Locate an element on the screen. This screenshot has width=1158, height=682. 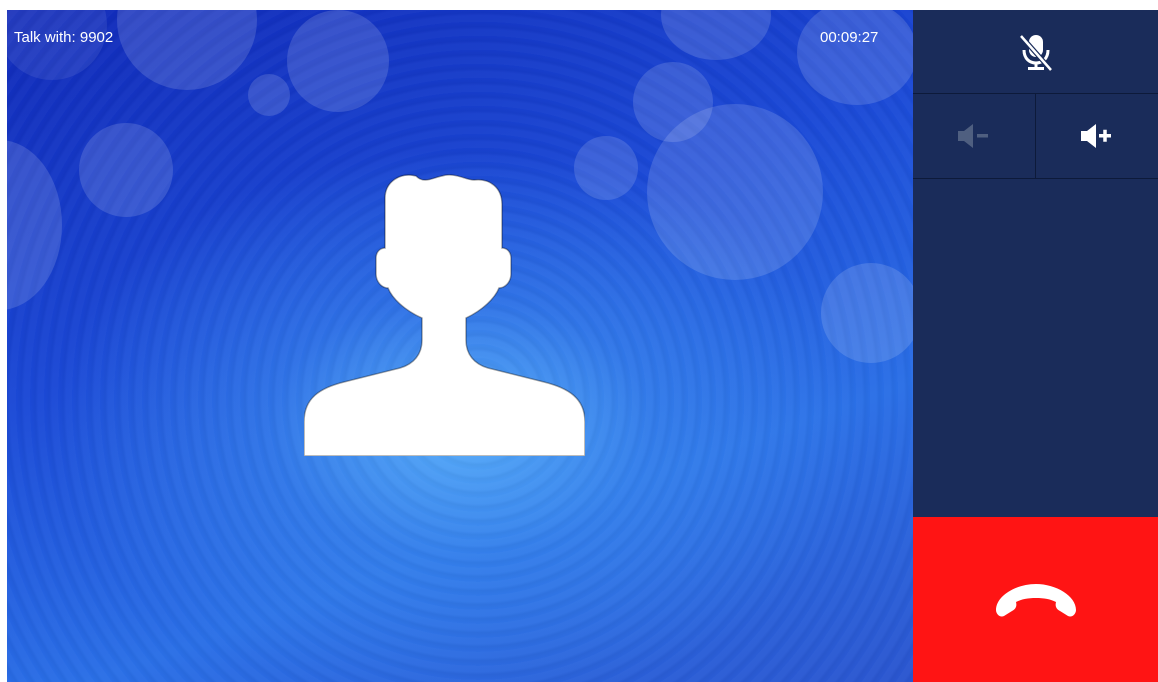
hangup-button is located at coordinates (1035, 599).